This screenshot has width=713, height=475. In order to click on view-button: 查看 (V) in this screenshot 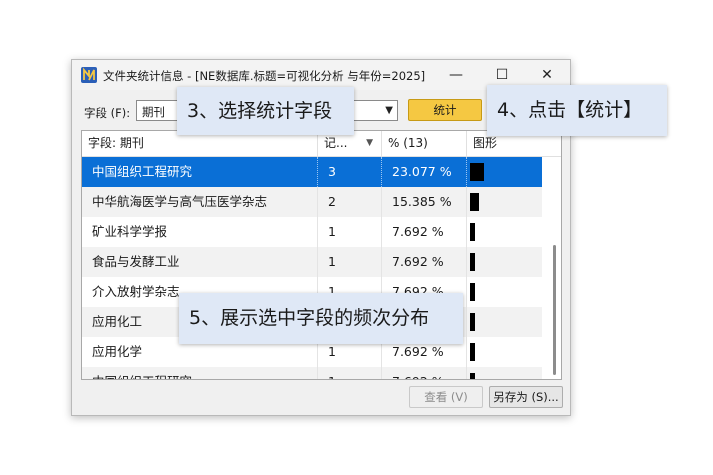, I will do `click(446, 397)`.